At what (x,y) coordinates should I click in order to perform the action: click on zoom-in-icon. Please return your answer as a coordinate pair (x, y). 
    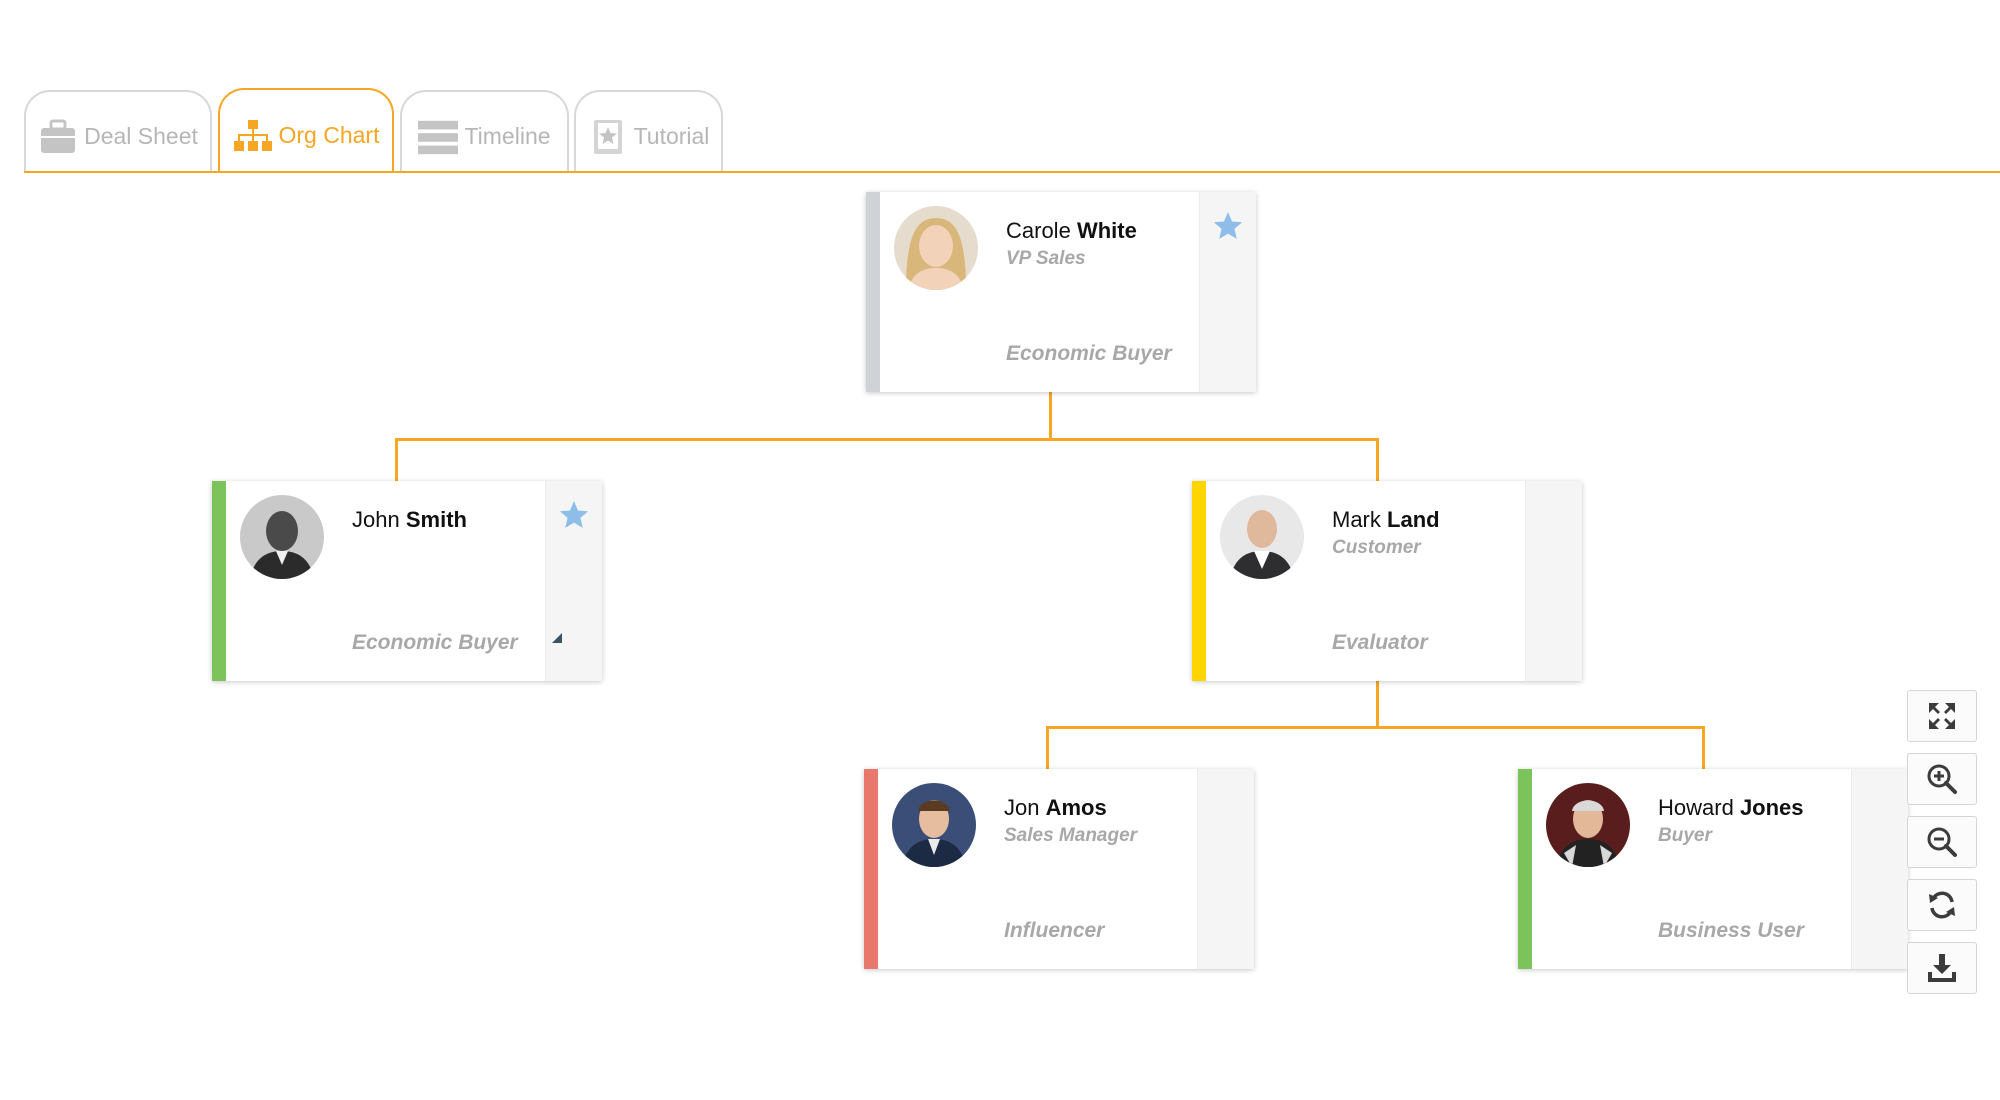
    Looking at the image, I should click on (1942, 779).